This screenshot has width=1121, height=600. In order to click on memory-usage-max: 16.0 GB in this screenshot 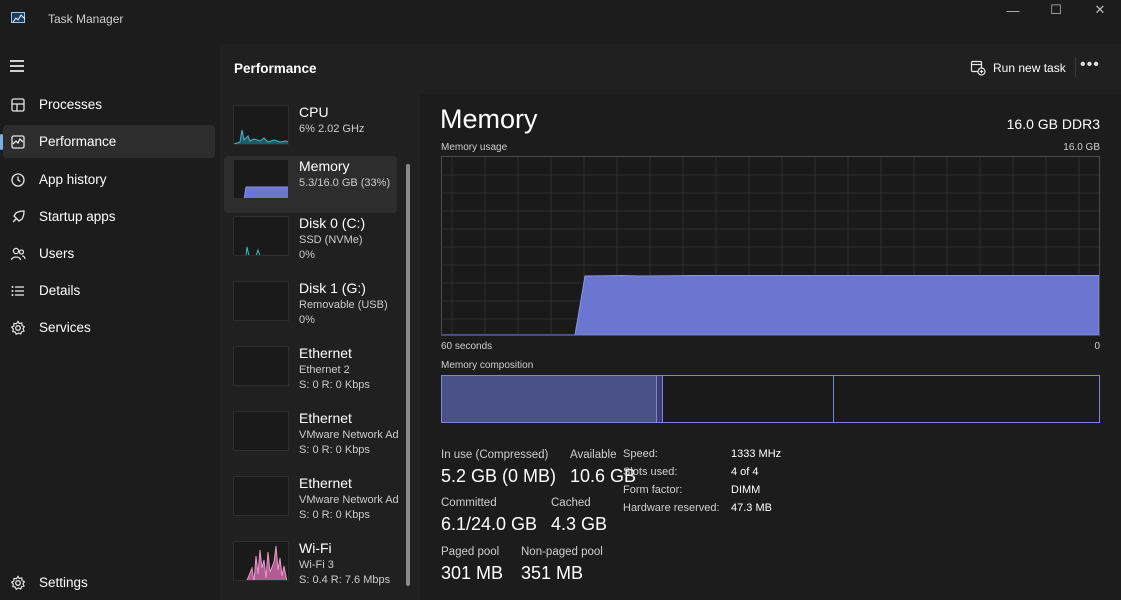, I will do `click(1081, 147)`.